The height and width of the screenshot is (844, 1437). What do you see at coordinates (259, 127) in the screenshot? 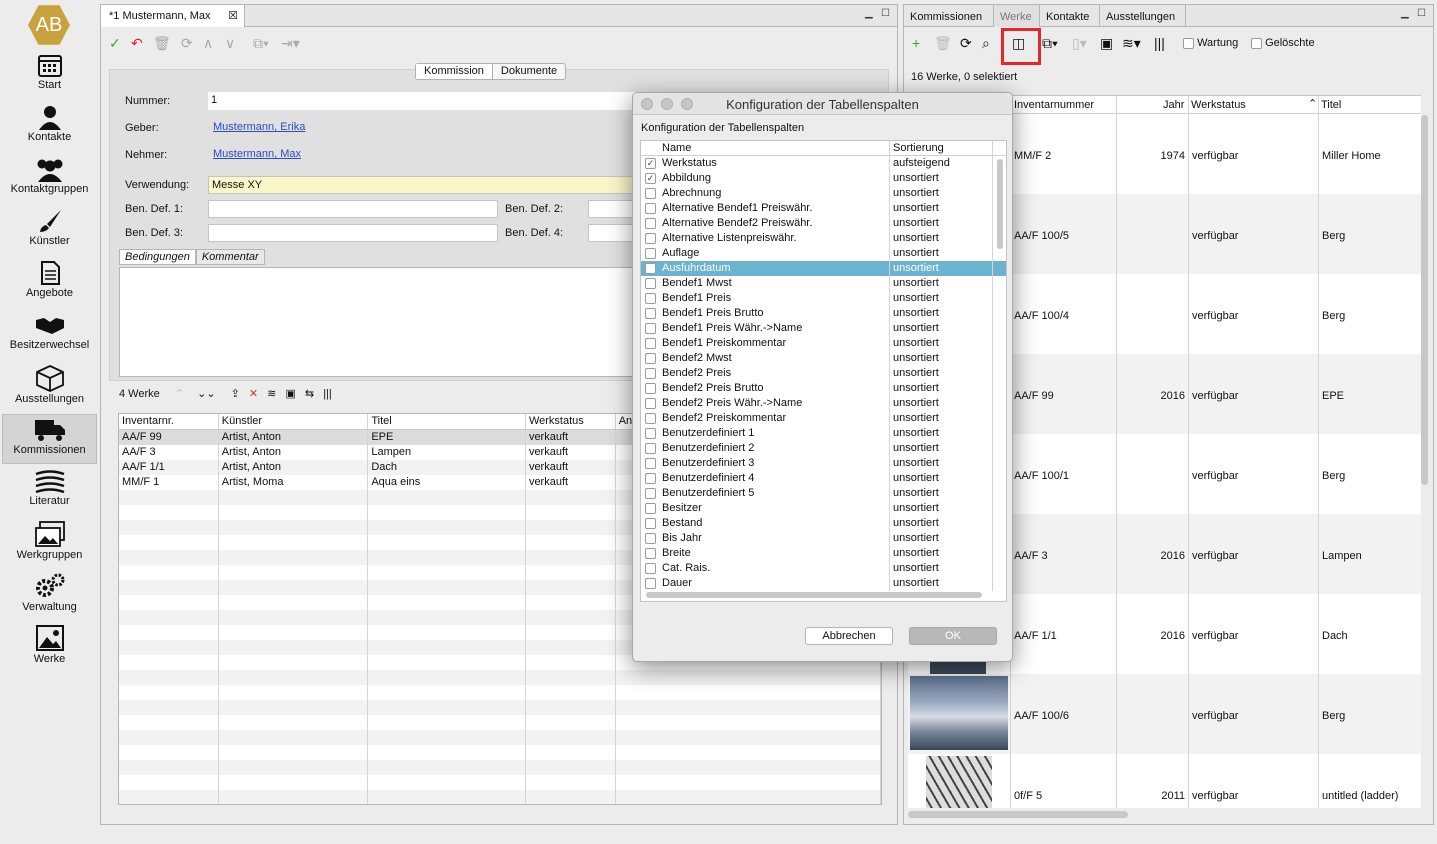
I see `geber-link: Mustermann, Erika` at bounding box center [259, 127].